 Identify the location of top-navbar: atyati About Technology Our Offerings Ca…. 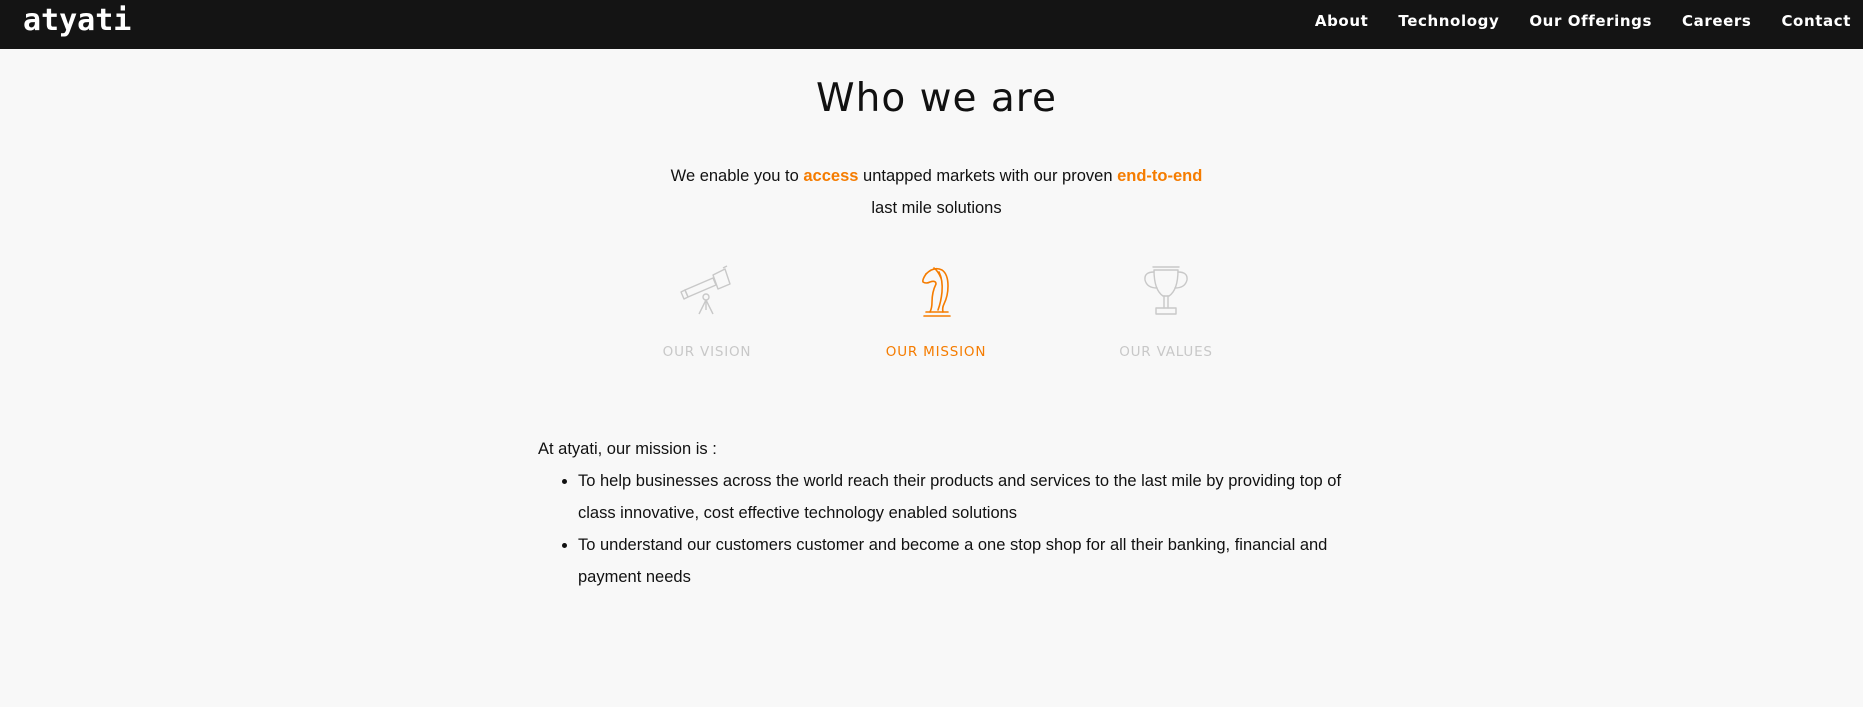
(931, 24).